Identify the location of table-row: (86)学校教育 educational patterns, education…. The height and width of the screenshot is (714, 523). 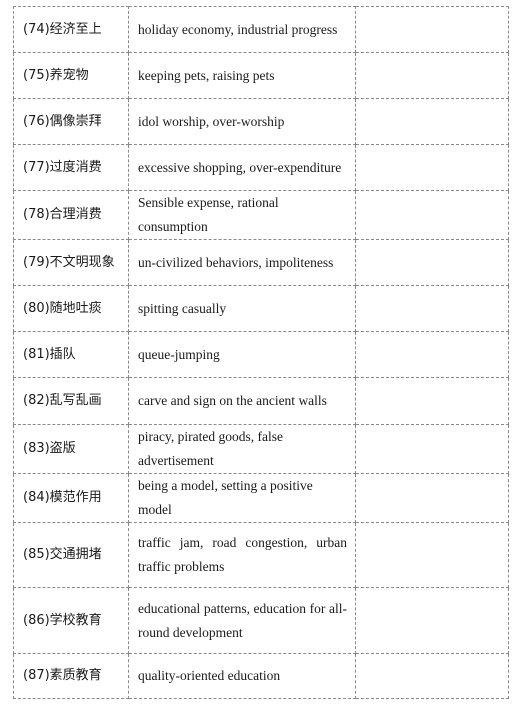
(261, 620).